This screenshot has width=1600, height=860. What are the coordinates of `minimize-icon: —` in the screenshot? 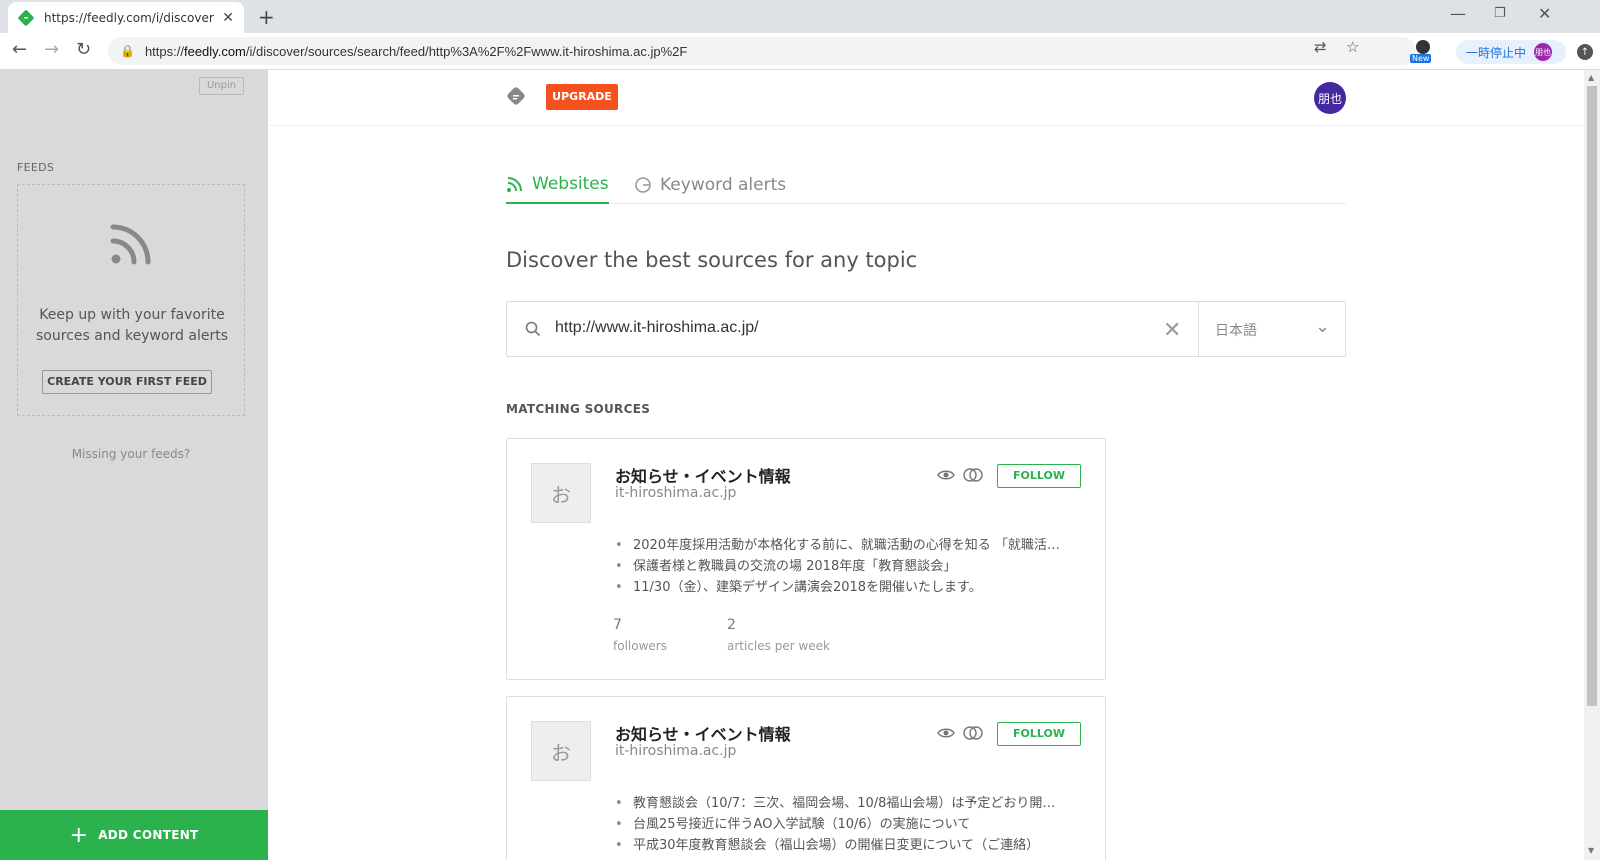 It's located at (1458, 13).